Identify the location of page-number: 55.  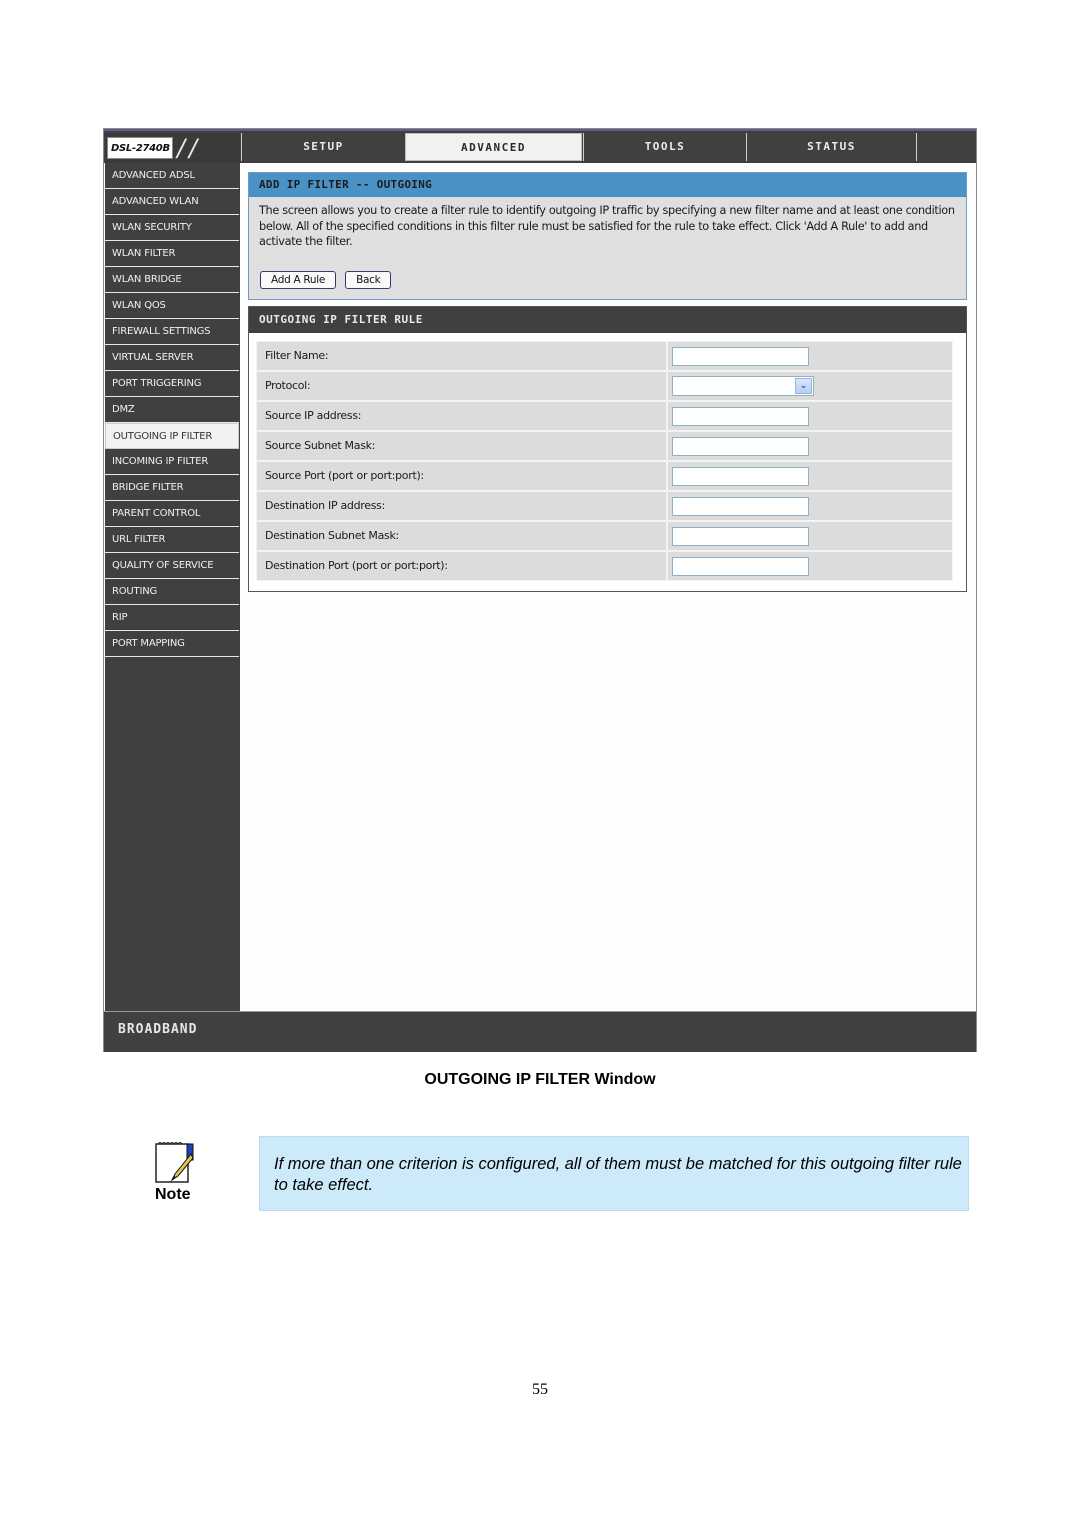
(540, 1389).